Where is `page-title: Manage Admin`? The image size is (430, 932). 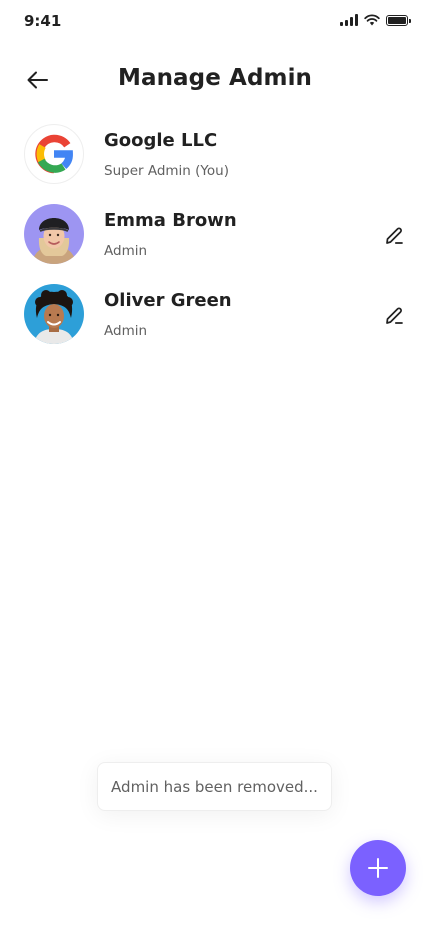
page-title: Manage Admin is located at coordinates (215, 78).